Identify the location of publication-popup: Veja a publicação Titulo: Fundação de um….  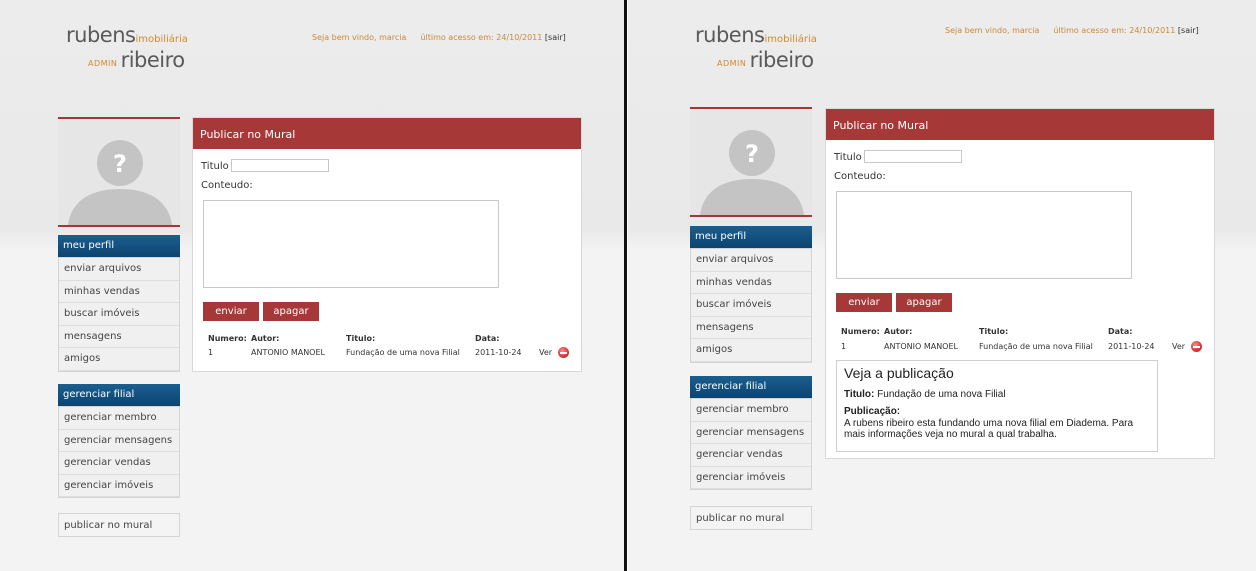
(997, 406).